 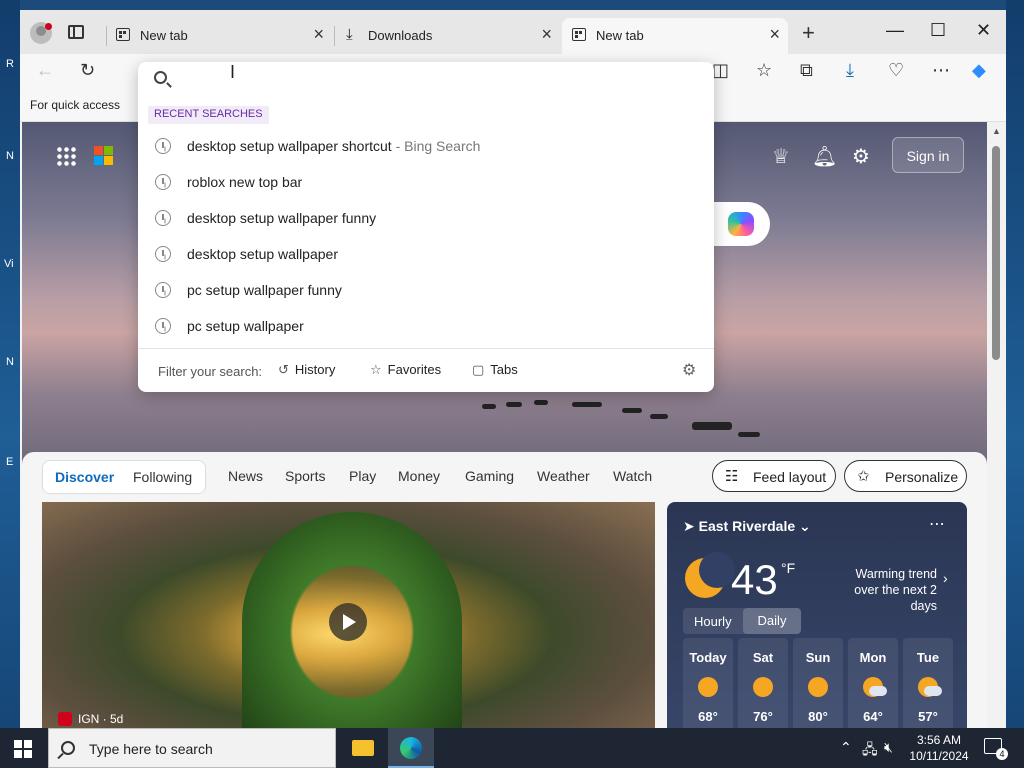 I want to click on location-arrow-icon: ➤, so click(x=689, y=526).